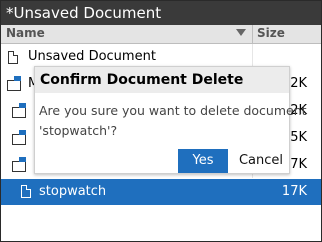 The width and height of the screenshot is (322, 242). Describe the element at coordinates (161, 34) in the screenshot. I see `column-header: Name Size` at that location.